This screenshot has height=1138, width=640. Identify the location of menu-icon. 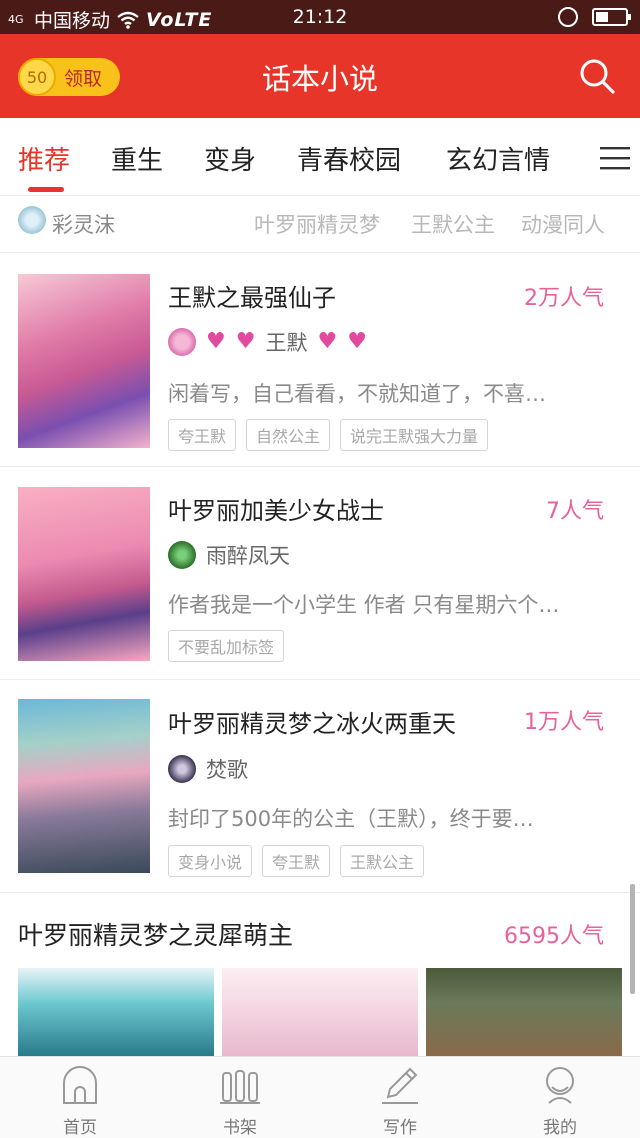
(615, 158).